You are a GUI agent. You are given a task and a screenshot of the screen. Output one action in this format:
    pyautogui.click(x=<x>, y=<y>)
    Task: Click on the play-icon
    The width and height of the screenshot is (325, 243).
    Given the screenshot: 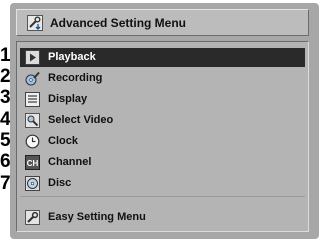 What is the action you would take?
    pyautogui.click(x=32, y=57)
    